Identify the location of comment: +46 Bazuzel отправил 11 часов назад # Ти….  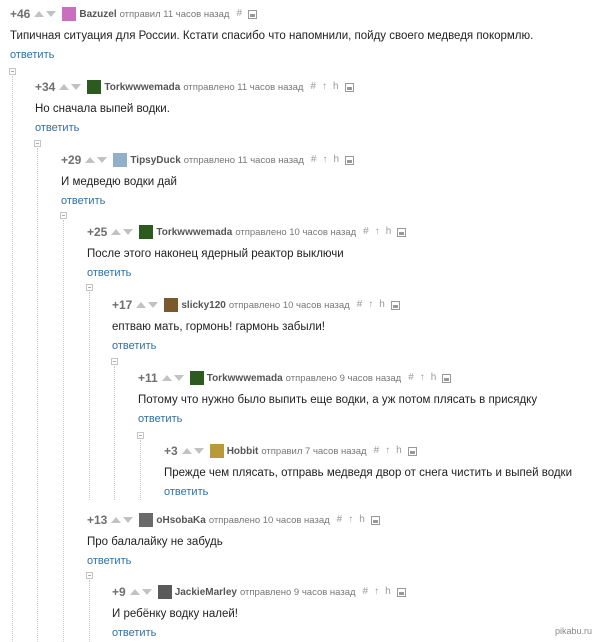
(271, 34).